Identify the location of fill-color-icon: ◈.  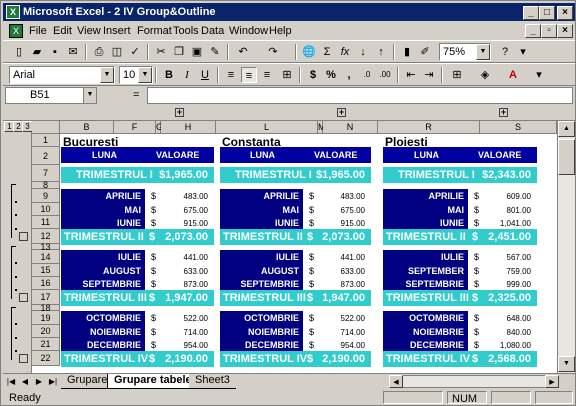
(485, 75).